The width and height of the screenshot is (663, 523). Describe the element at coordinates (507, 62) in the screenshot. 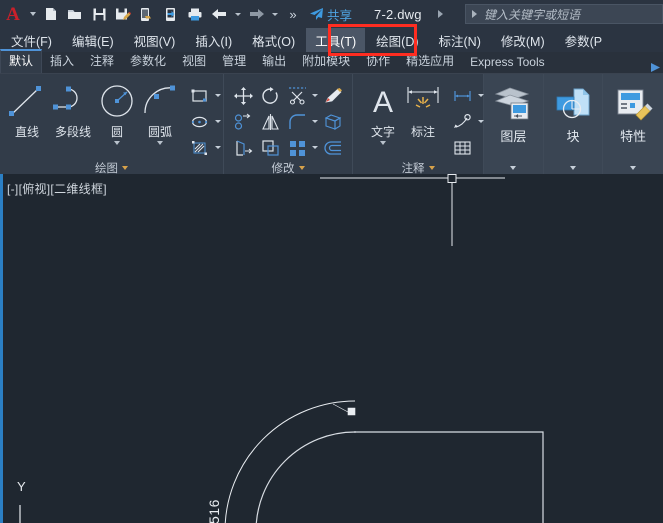

I see `ribbon-tab-express-tools: Express Tools` at that location.